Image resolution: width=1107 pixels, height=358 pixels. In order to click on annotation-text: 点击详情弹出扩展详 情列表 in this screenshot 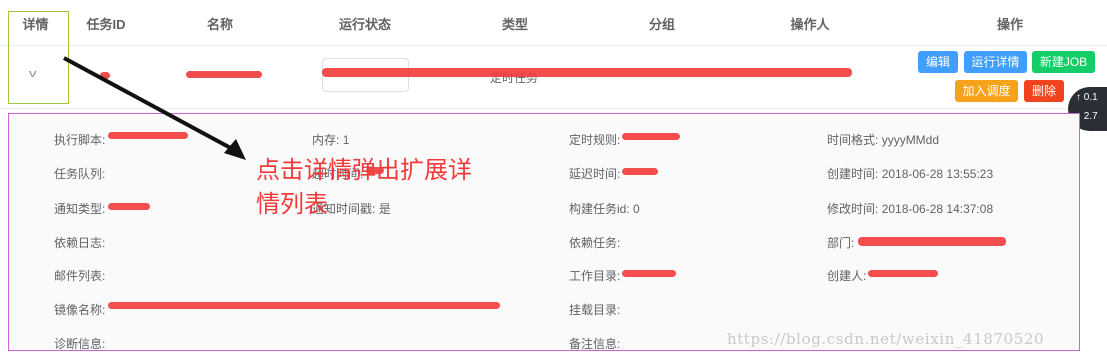, I will do `click(364, 187)`.